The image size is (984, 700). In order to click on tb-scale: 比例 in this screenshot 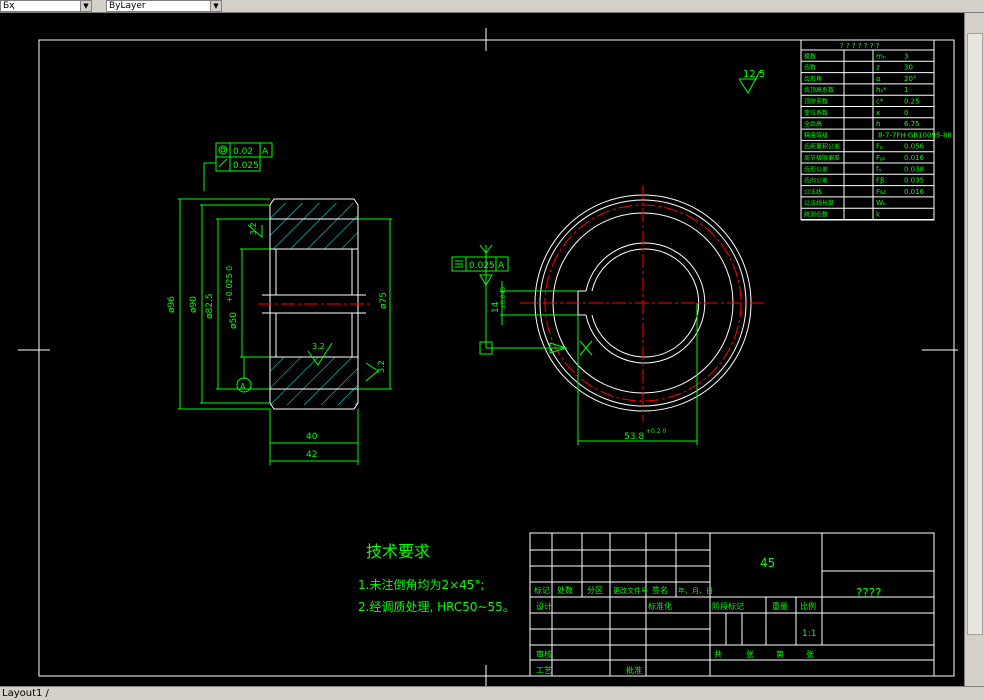, I will do `click(808, 606)`.